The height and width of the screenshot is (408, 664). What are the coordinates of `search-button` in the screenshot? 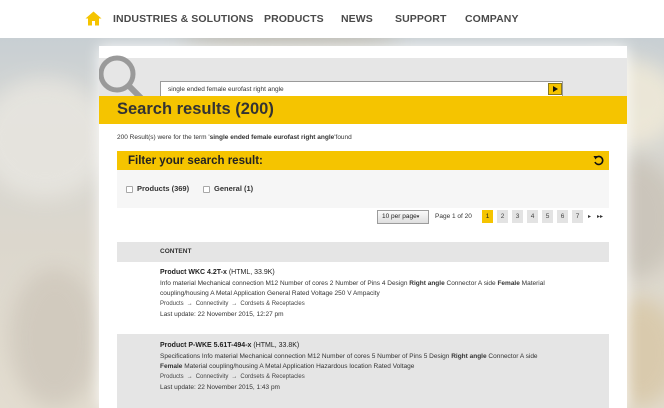 It's located at (555, 89).